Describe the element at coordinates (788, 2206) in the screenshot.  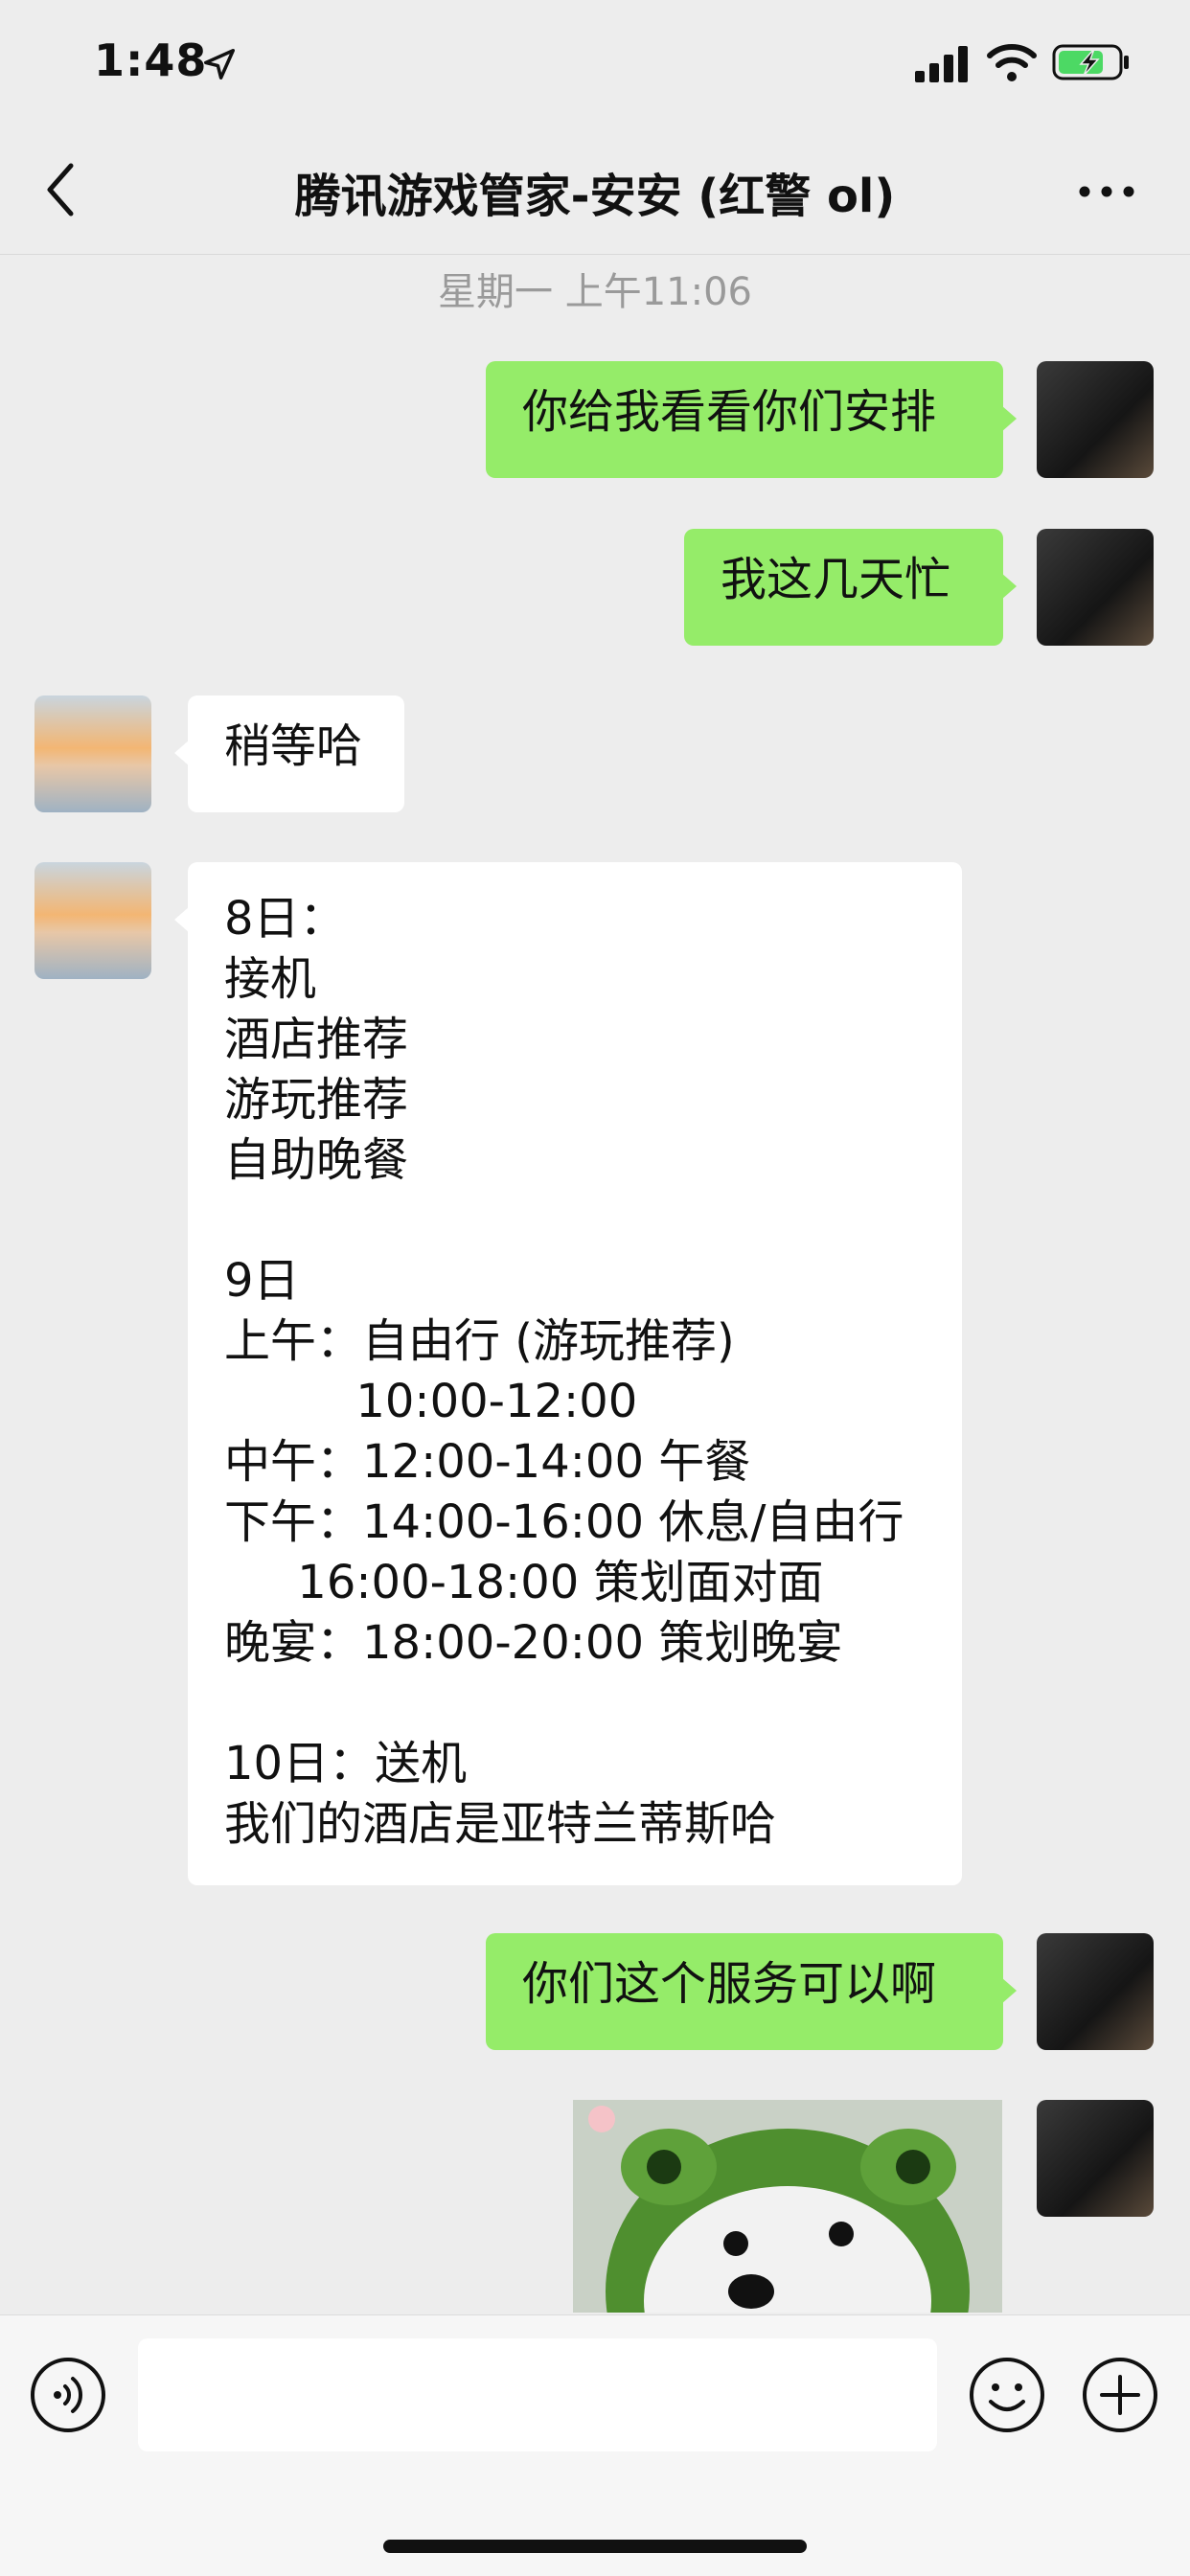
I see `dog-sticker-image` at that location.